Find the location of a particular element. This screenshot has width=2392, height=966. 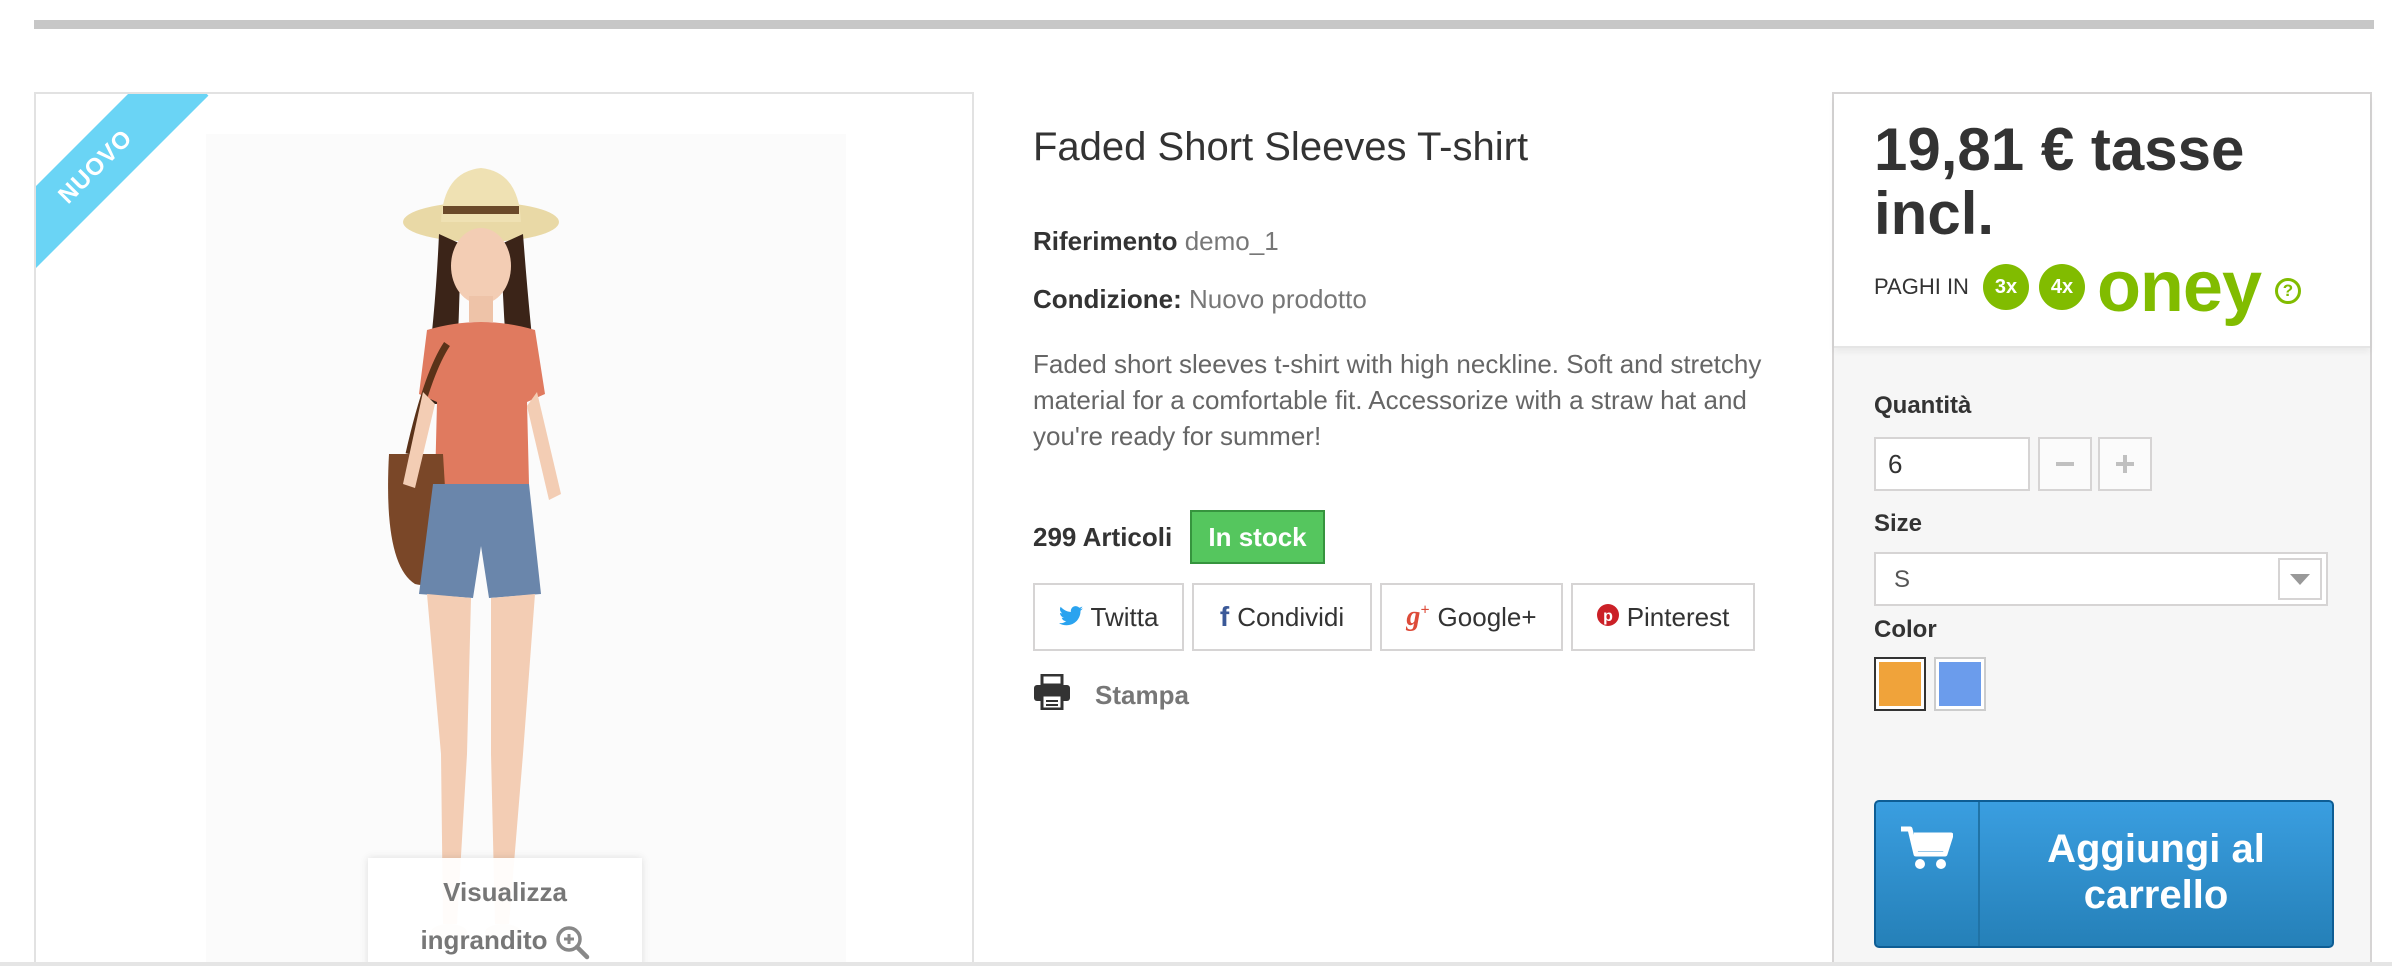

zoom-label-line2: ingrandito is located at coordinates (484, 940).